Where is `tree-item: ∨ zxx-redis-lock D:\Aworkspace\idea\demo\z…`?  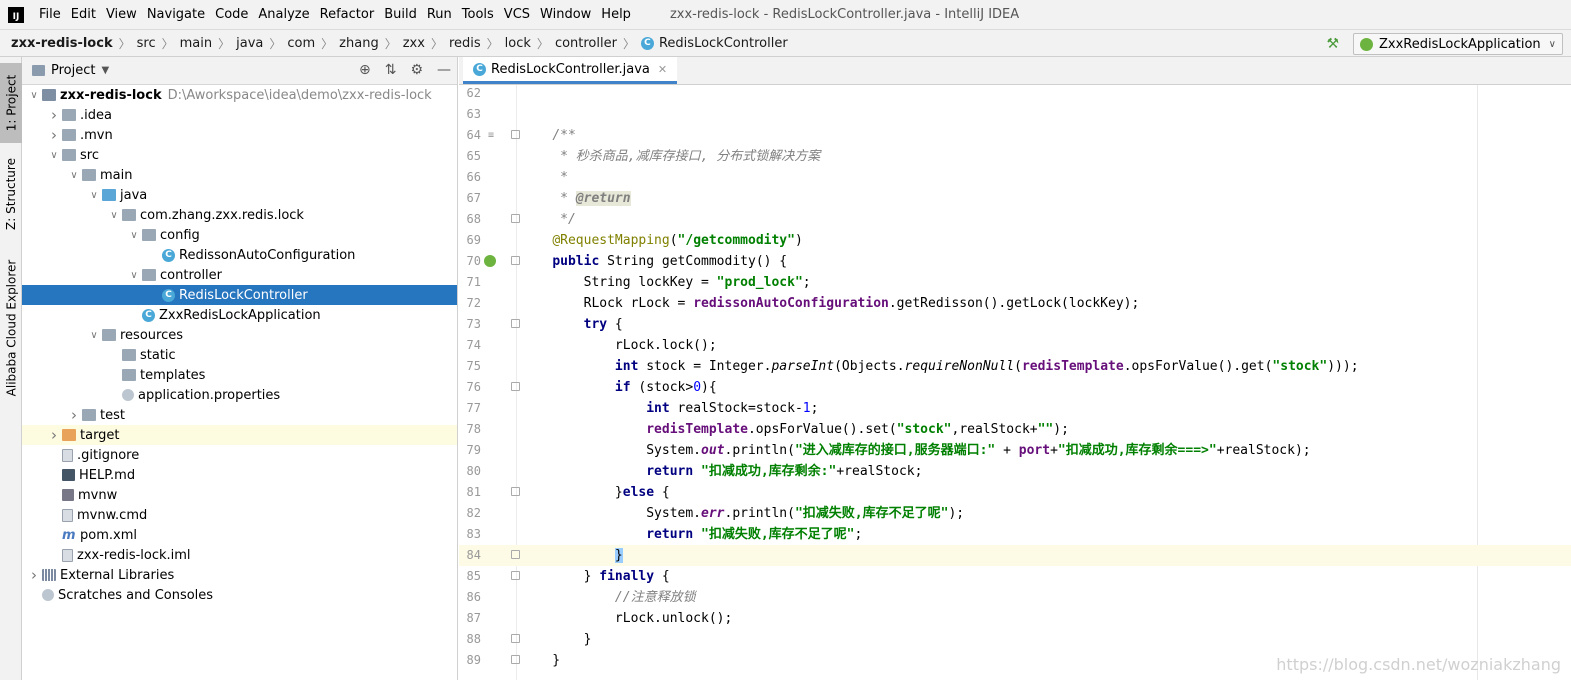
tree-item: ∨ zxx-redis-lock D:\Aworkspace\idea\demo\z… is located at coordinates (239, 95).